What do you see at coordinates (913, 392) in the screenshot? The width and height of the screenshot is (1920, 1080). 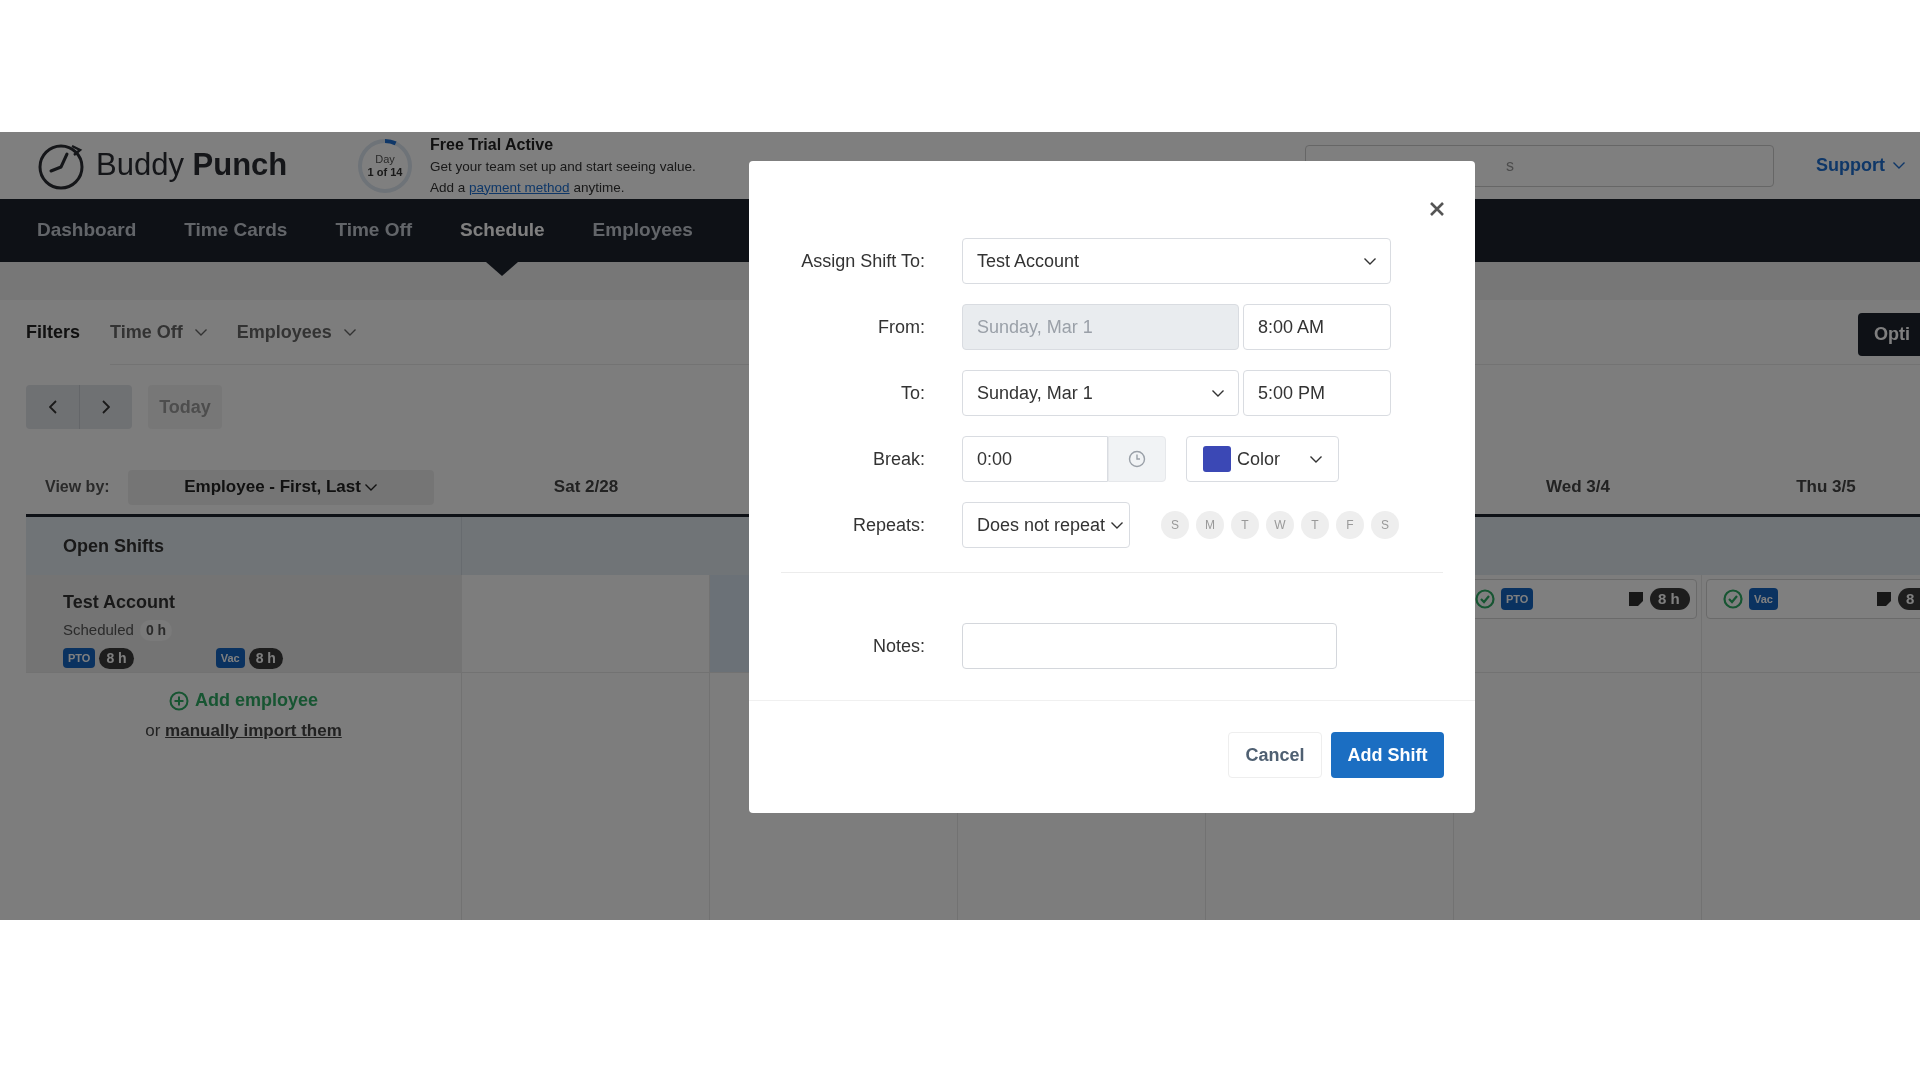 I see `field-label: To:` at bounding box center [913, 392].